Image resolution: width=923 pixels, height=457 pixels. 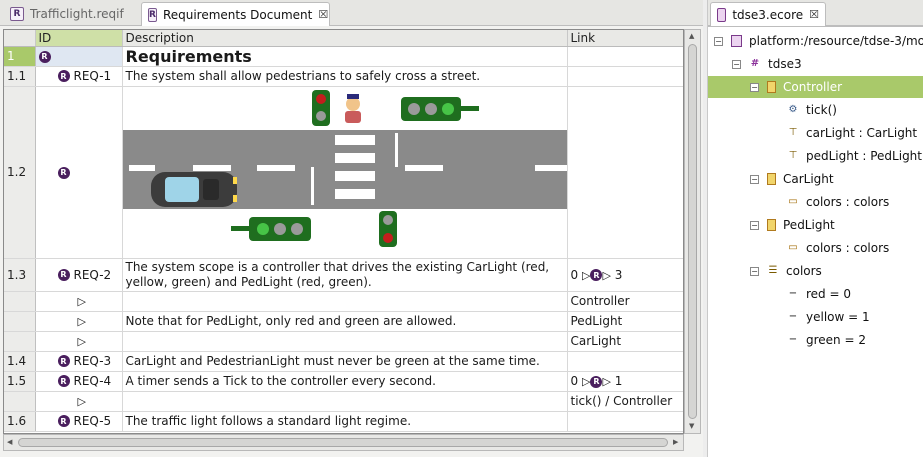 What do you see at coordinates (79, 421) in the screenshot?
I see `id-cell: R REQ-5` at bounding box center [79, 421].